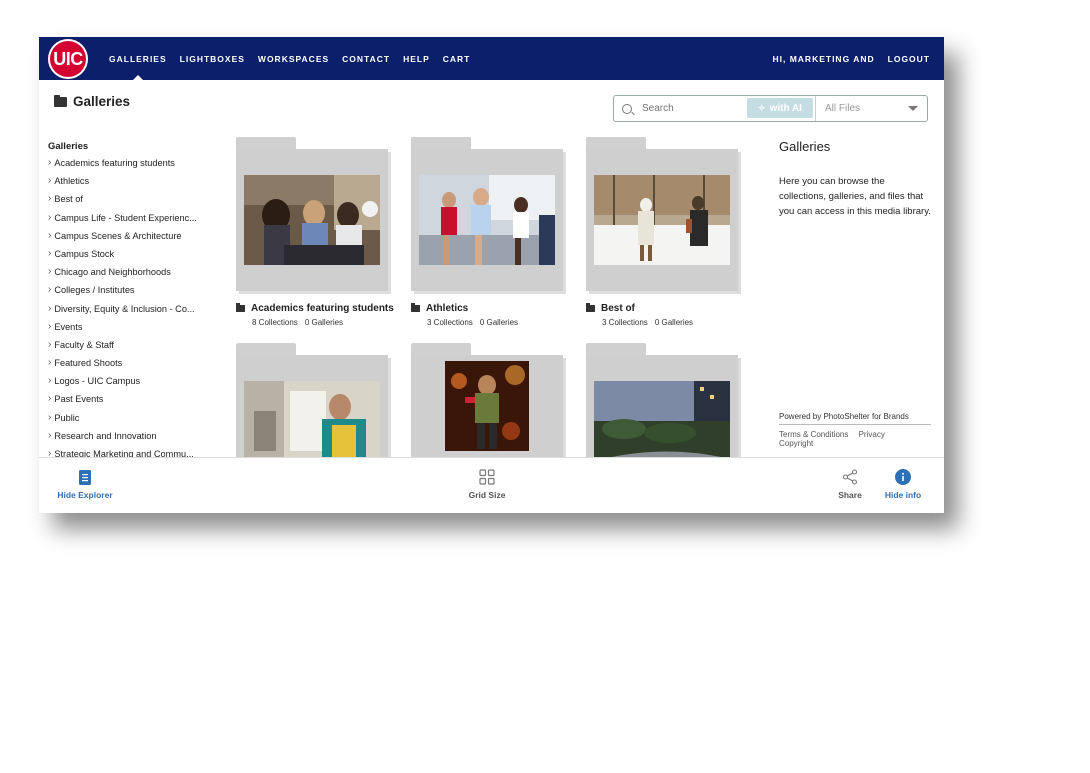 Image resolution: width=1090 pixels, height=773 pixels. I want to click on page-title: Galleries, so click(92, 101).